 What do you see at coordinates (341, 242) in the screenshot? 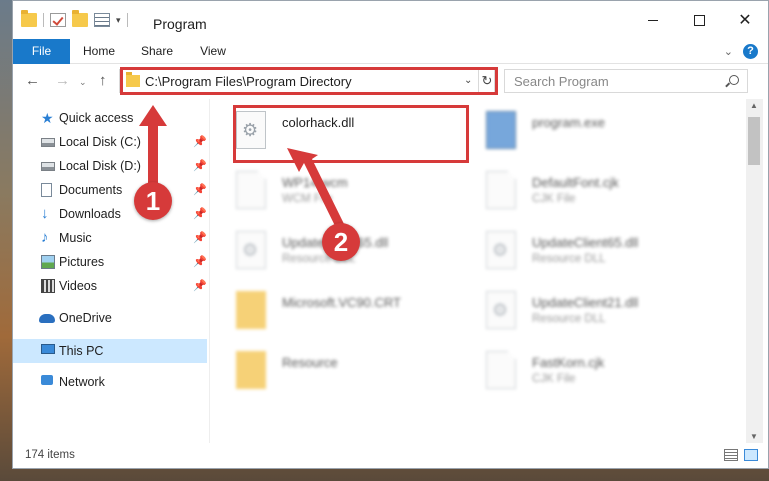
I see `step-2-badge: 2` at bounding box center [341, 242].